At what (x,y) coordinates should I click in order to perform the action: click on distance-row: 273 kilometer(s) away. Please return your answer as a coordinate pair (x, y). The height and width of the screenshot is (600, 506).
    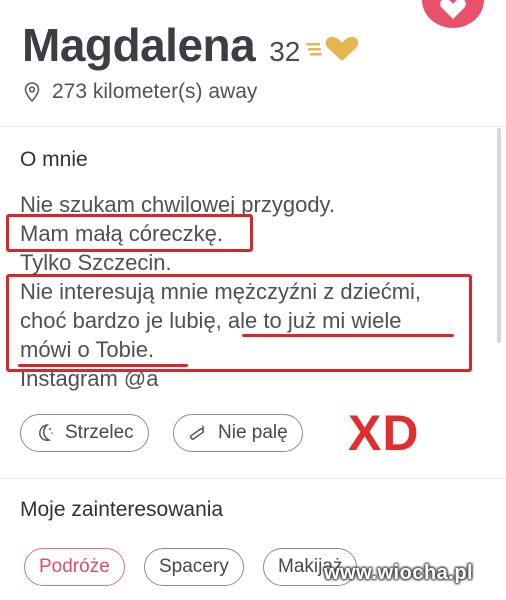
    Looking at the image, I should click on (140, 92).